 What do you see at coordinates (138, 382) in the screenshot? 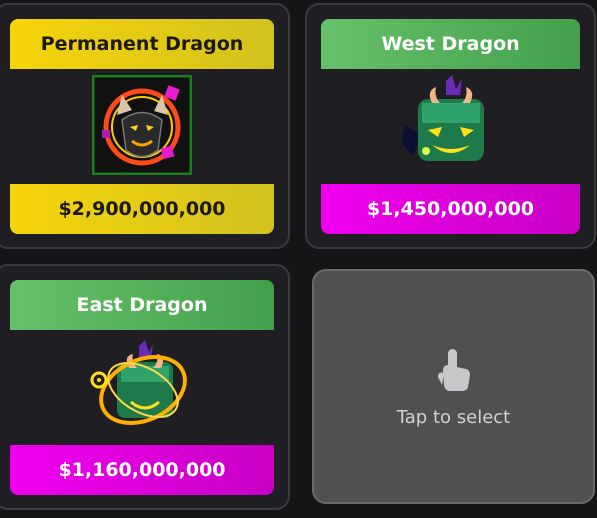
I see `east-dragon-fruit-icon` at bounding box center [138, 382].